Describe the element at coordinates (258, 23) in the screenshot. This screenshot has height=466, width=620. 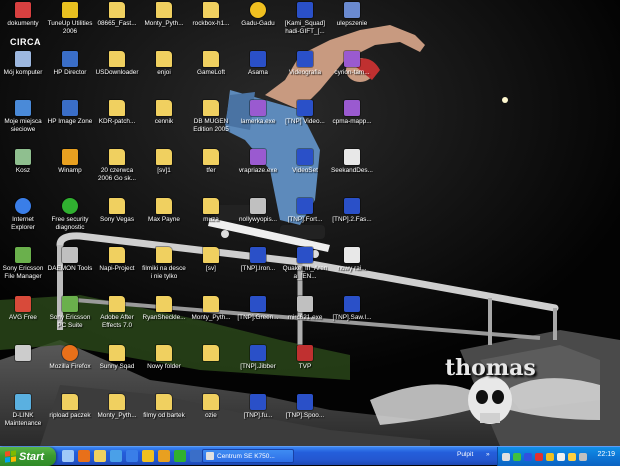
I see `desktop-icon: Gadu-Gadu` at that location.